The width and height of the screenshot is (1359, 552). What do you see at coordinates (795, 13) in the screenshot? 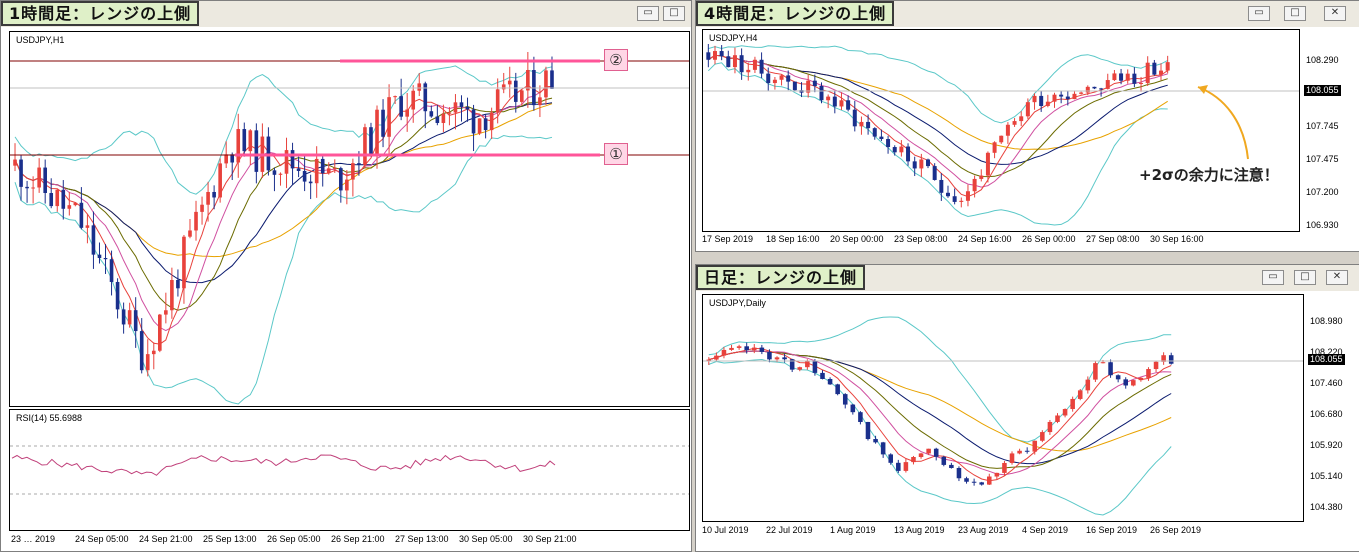
I see `h4-window-title: 4時間足：レンジの上側` at bounding box center [795, 13].